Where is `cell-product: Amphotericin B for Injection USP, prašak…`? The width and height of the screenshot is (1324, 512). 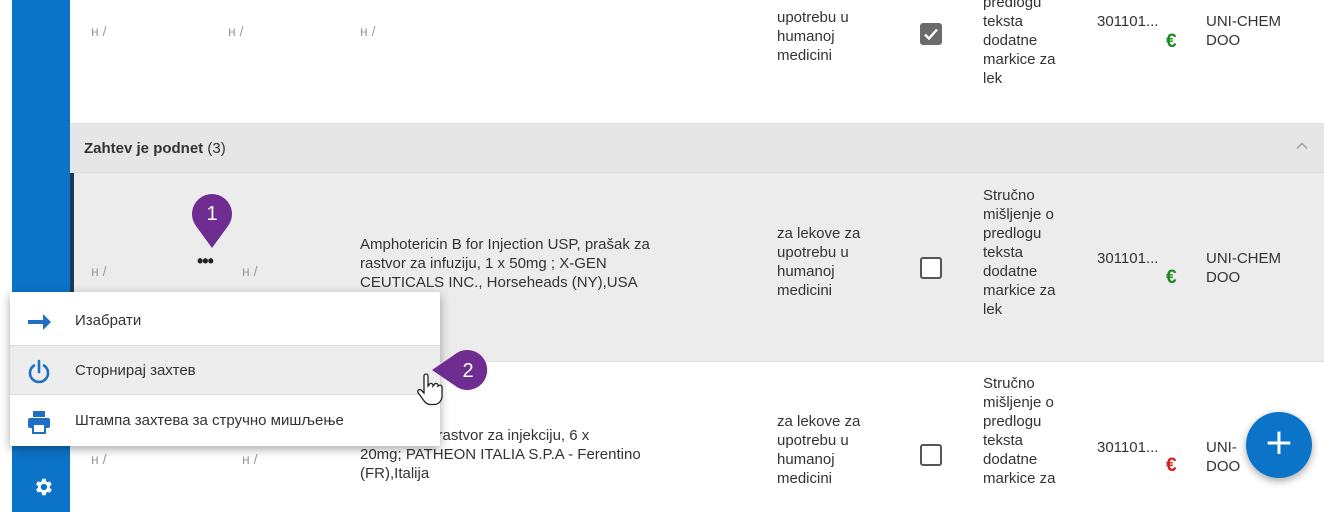 cell-product: Amphotericin B for Injection USP, prašak… is located at coordinates (505, 263).